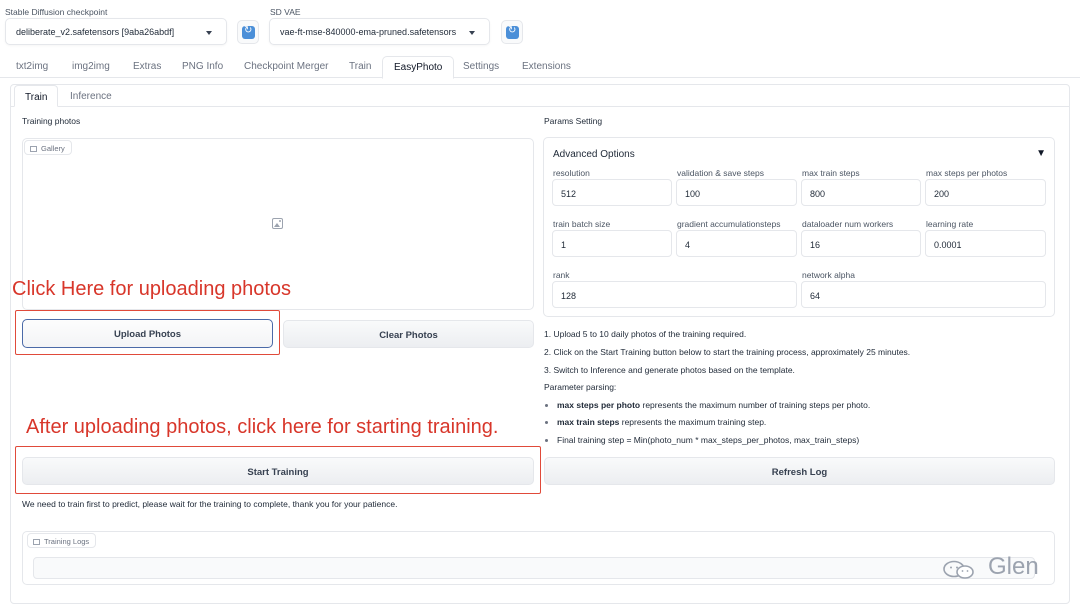  What do you see at coordinates (831, 173) in the screenshot?
I see `param-label: max train steps` at bounding box center [831, 173].